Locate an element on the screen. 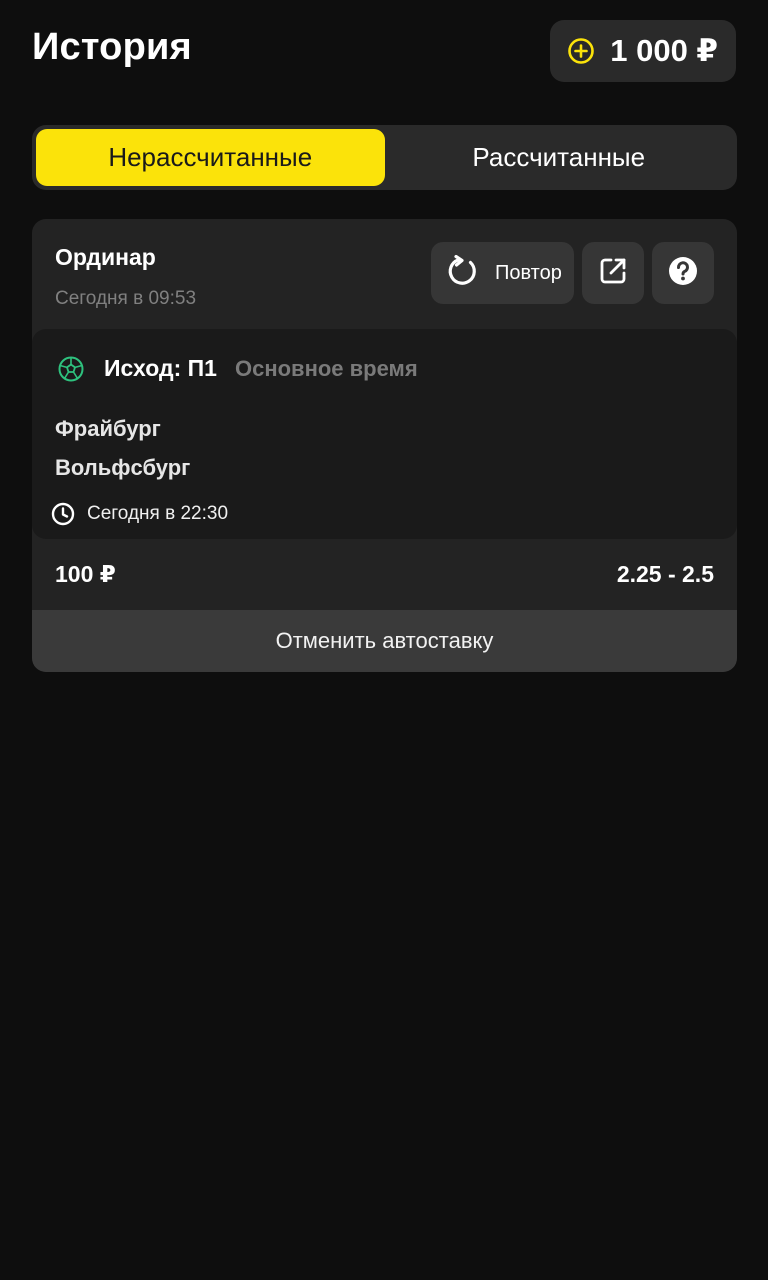  outcome-row: Исход: П1 Основное время is located at coordinates (238, 368).